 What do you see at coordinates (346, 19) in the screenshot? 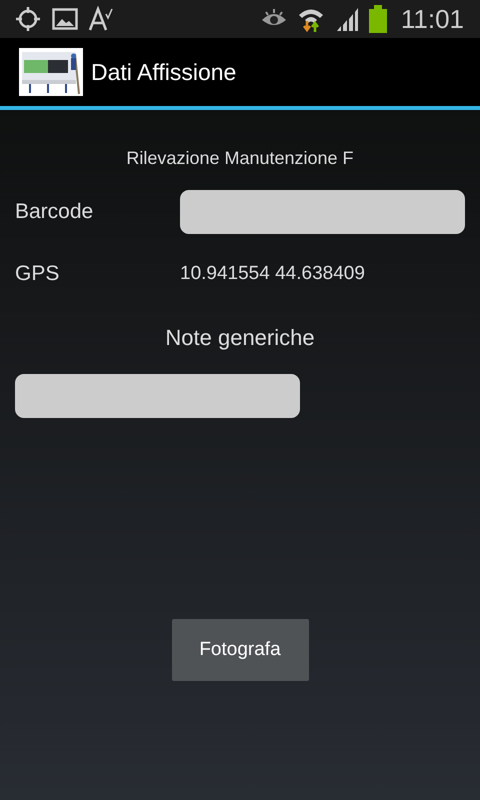
I see `signal-icon` at bounding box center [346, 19].